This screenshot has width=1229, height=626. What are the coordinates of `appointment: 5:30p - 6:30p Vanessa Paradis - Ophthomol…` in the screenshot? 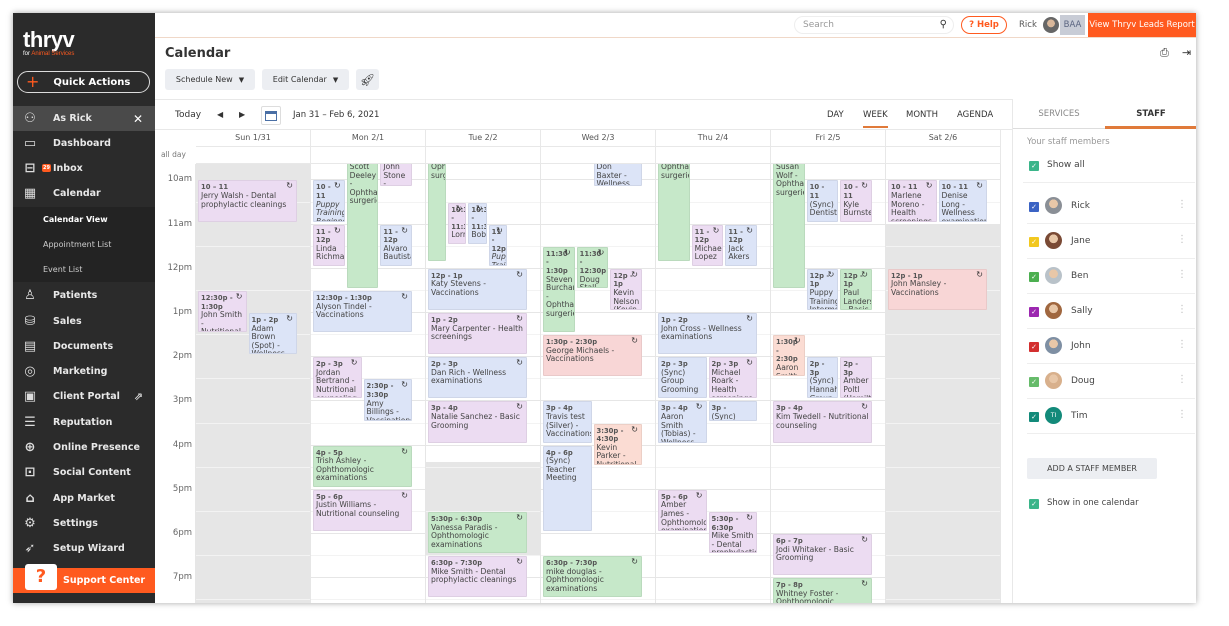 It's located at (477, 532).